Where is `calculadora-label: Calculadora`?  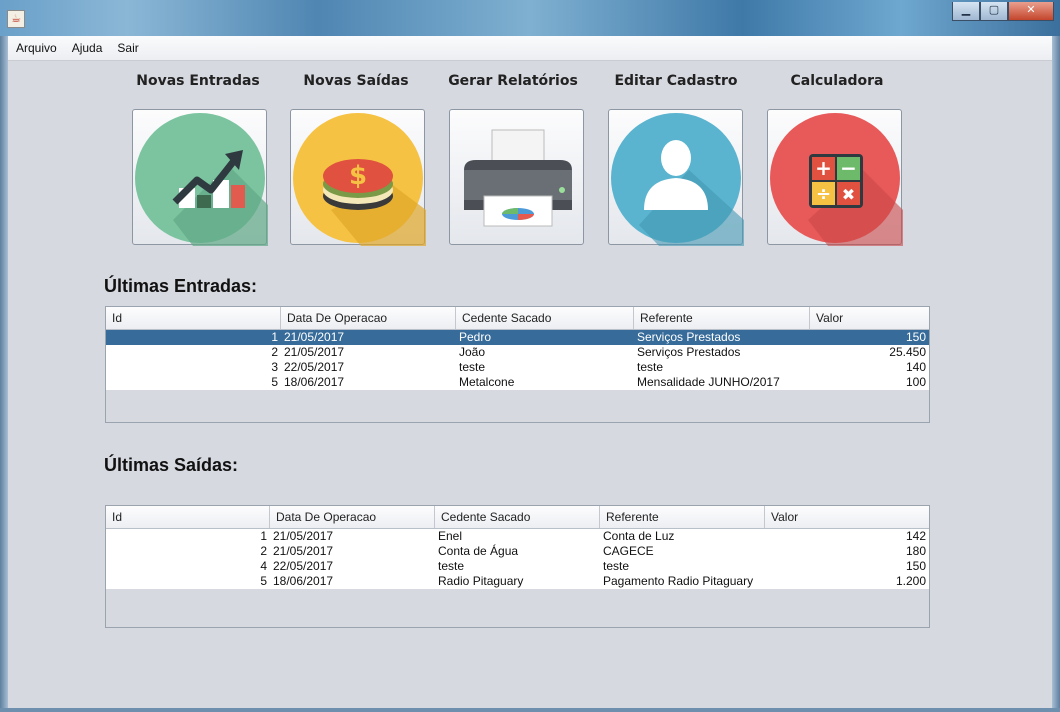 calculadora-label: Calculadora is located at coordinates (837, 81).